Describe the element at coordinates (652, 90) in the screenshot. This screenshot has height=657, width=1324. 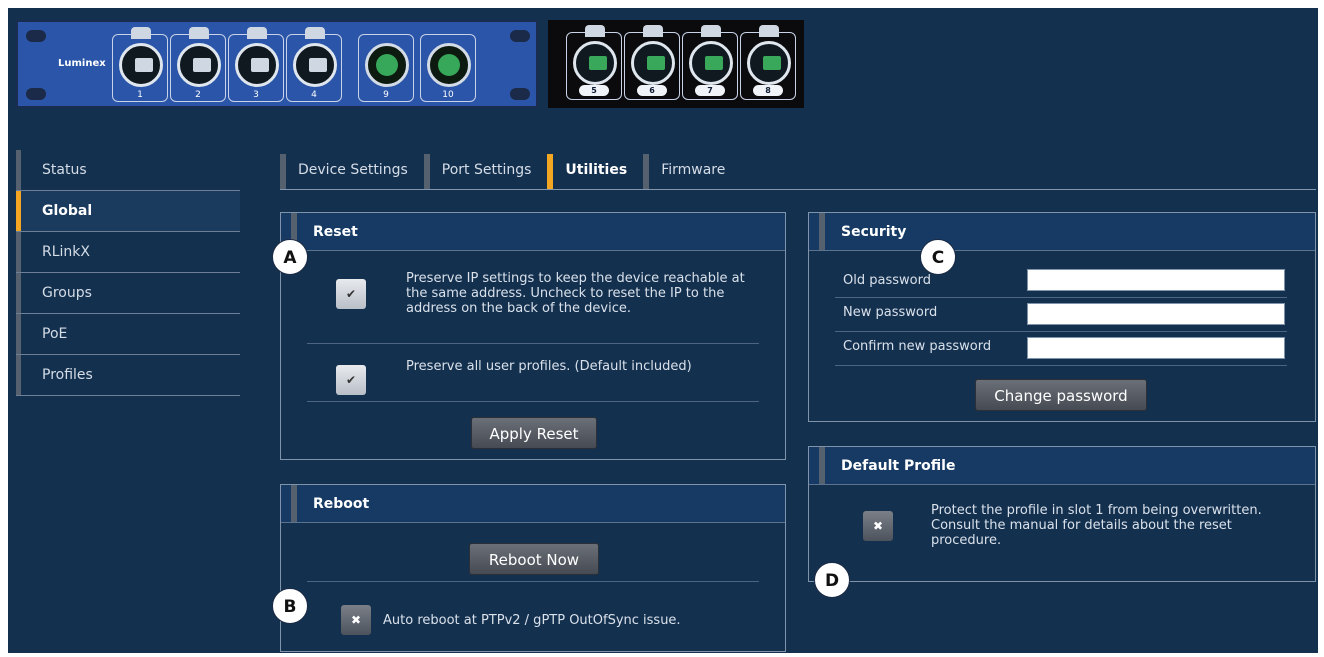
I see `port-number: 6` at that location.